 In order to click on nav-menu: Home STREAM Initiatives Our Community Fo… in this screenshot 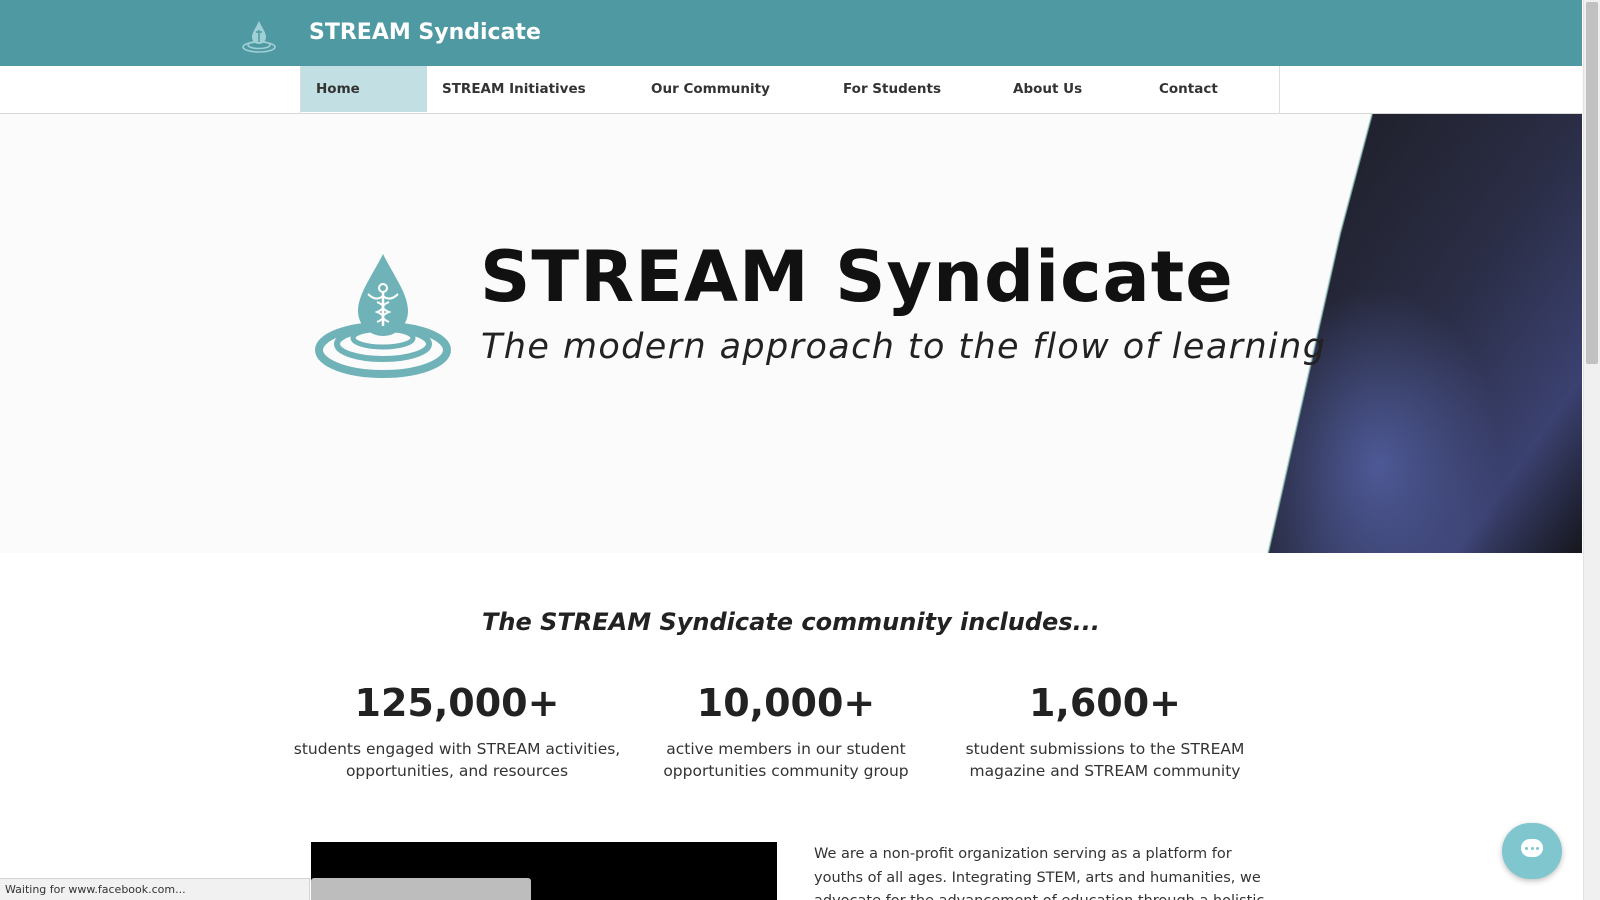, I will do `click(790, 90)`.